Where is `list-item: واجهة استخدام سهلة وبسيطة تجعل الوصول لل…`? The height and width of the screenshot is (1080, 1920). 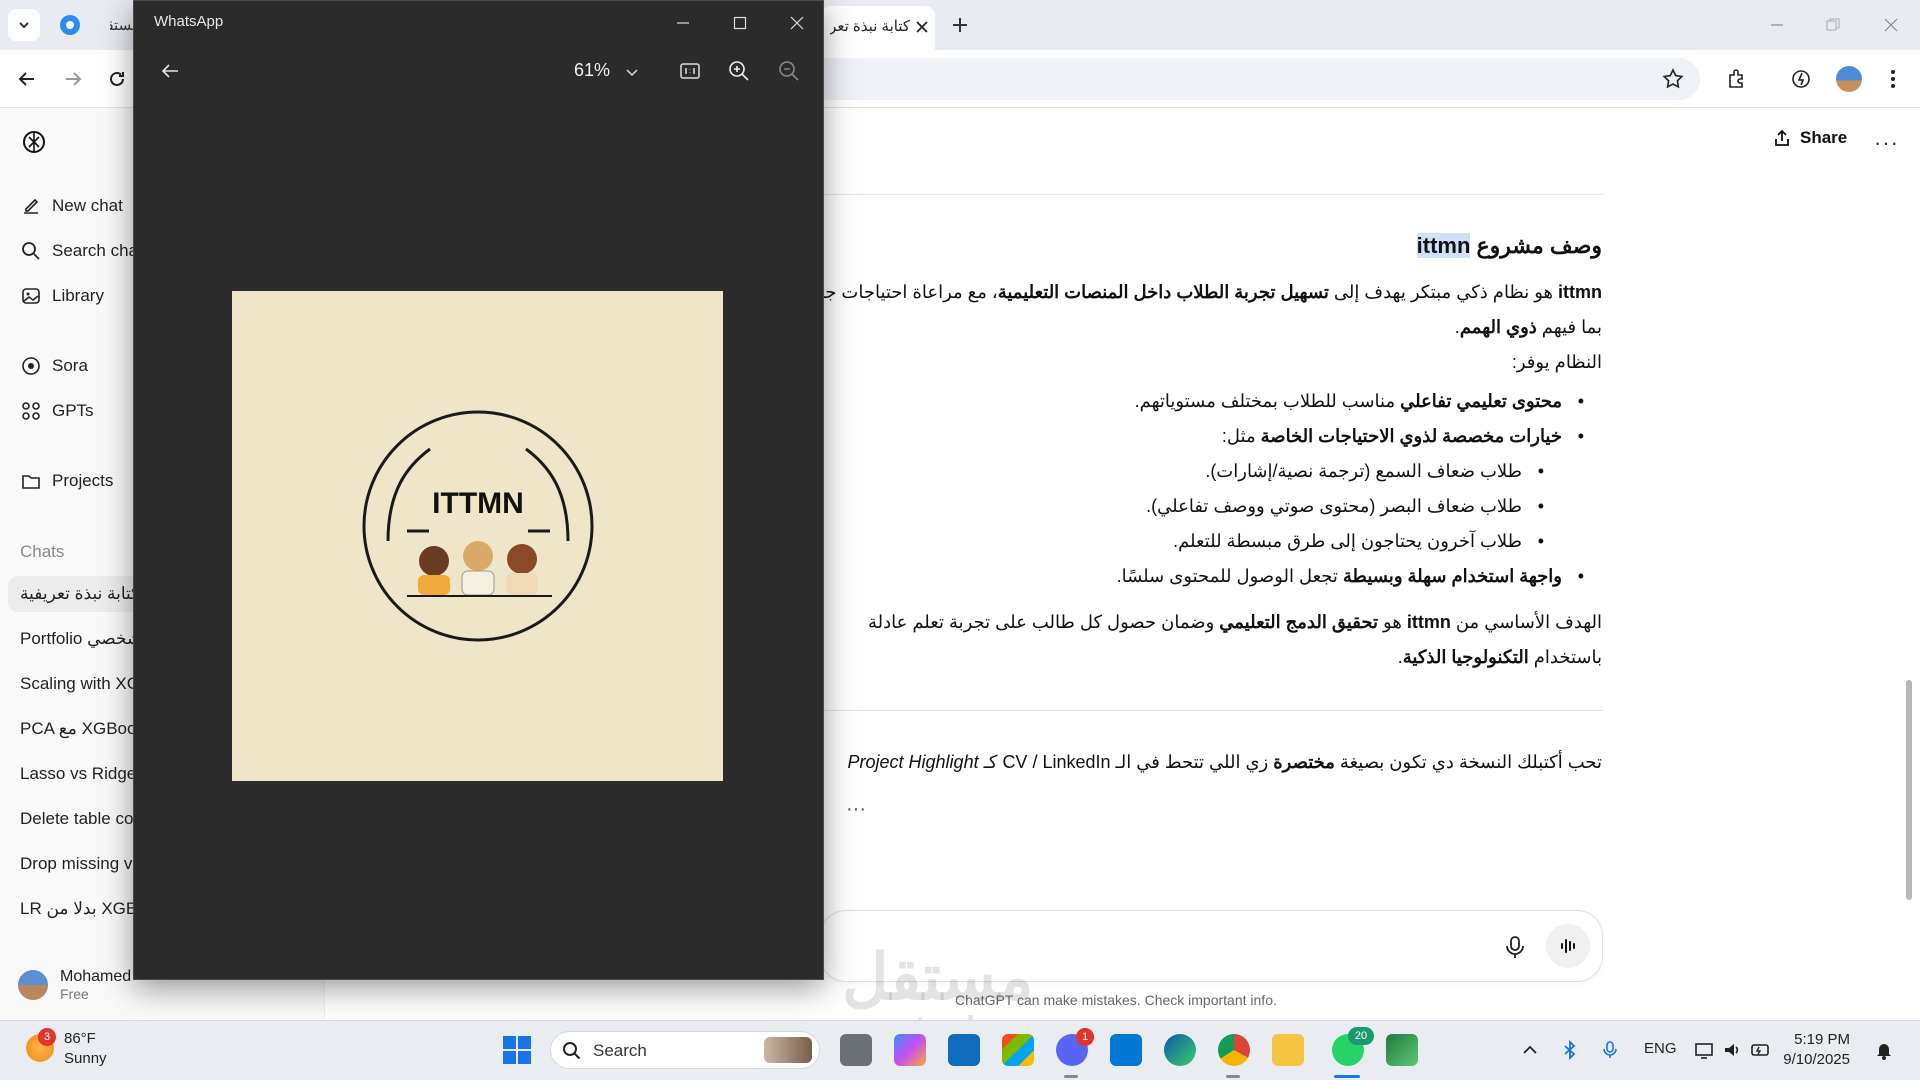
list-item: واجهة استخدام سهلة وبسيطة تجعل الوصول لل… is located at coordinates (1351, 576).